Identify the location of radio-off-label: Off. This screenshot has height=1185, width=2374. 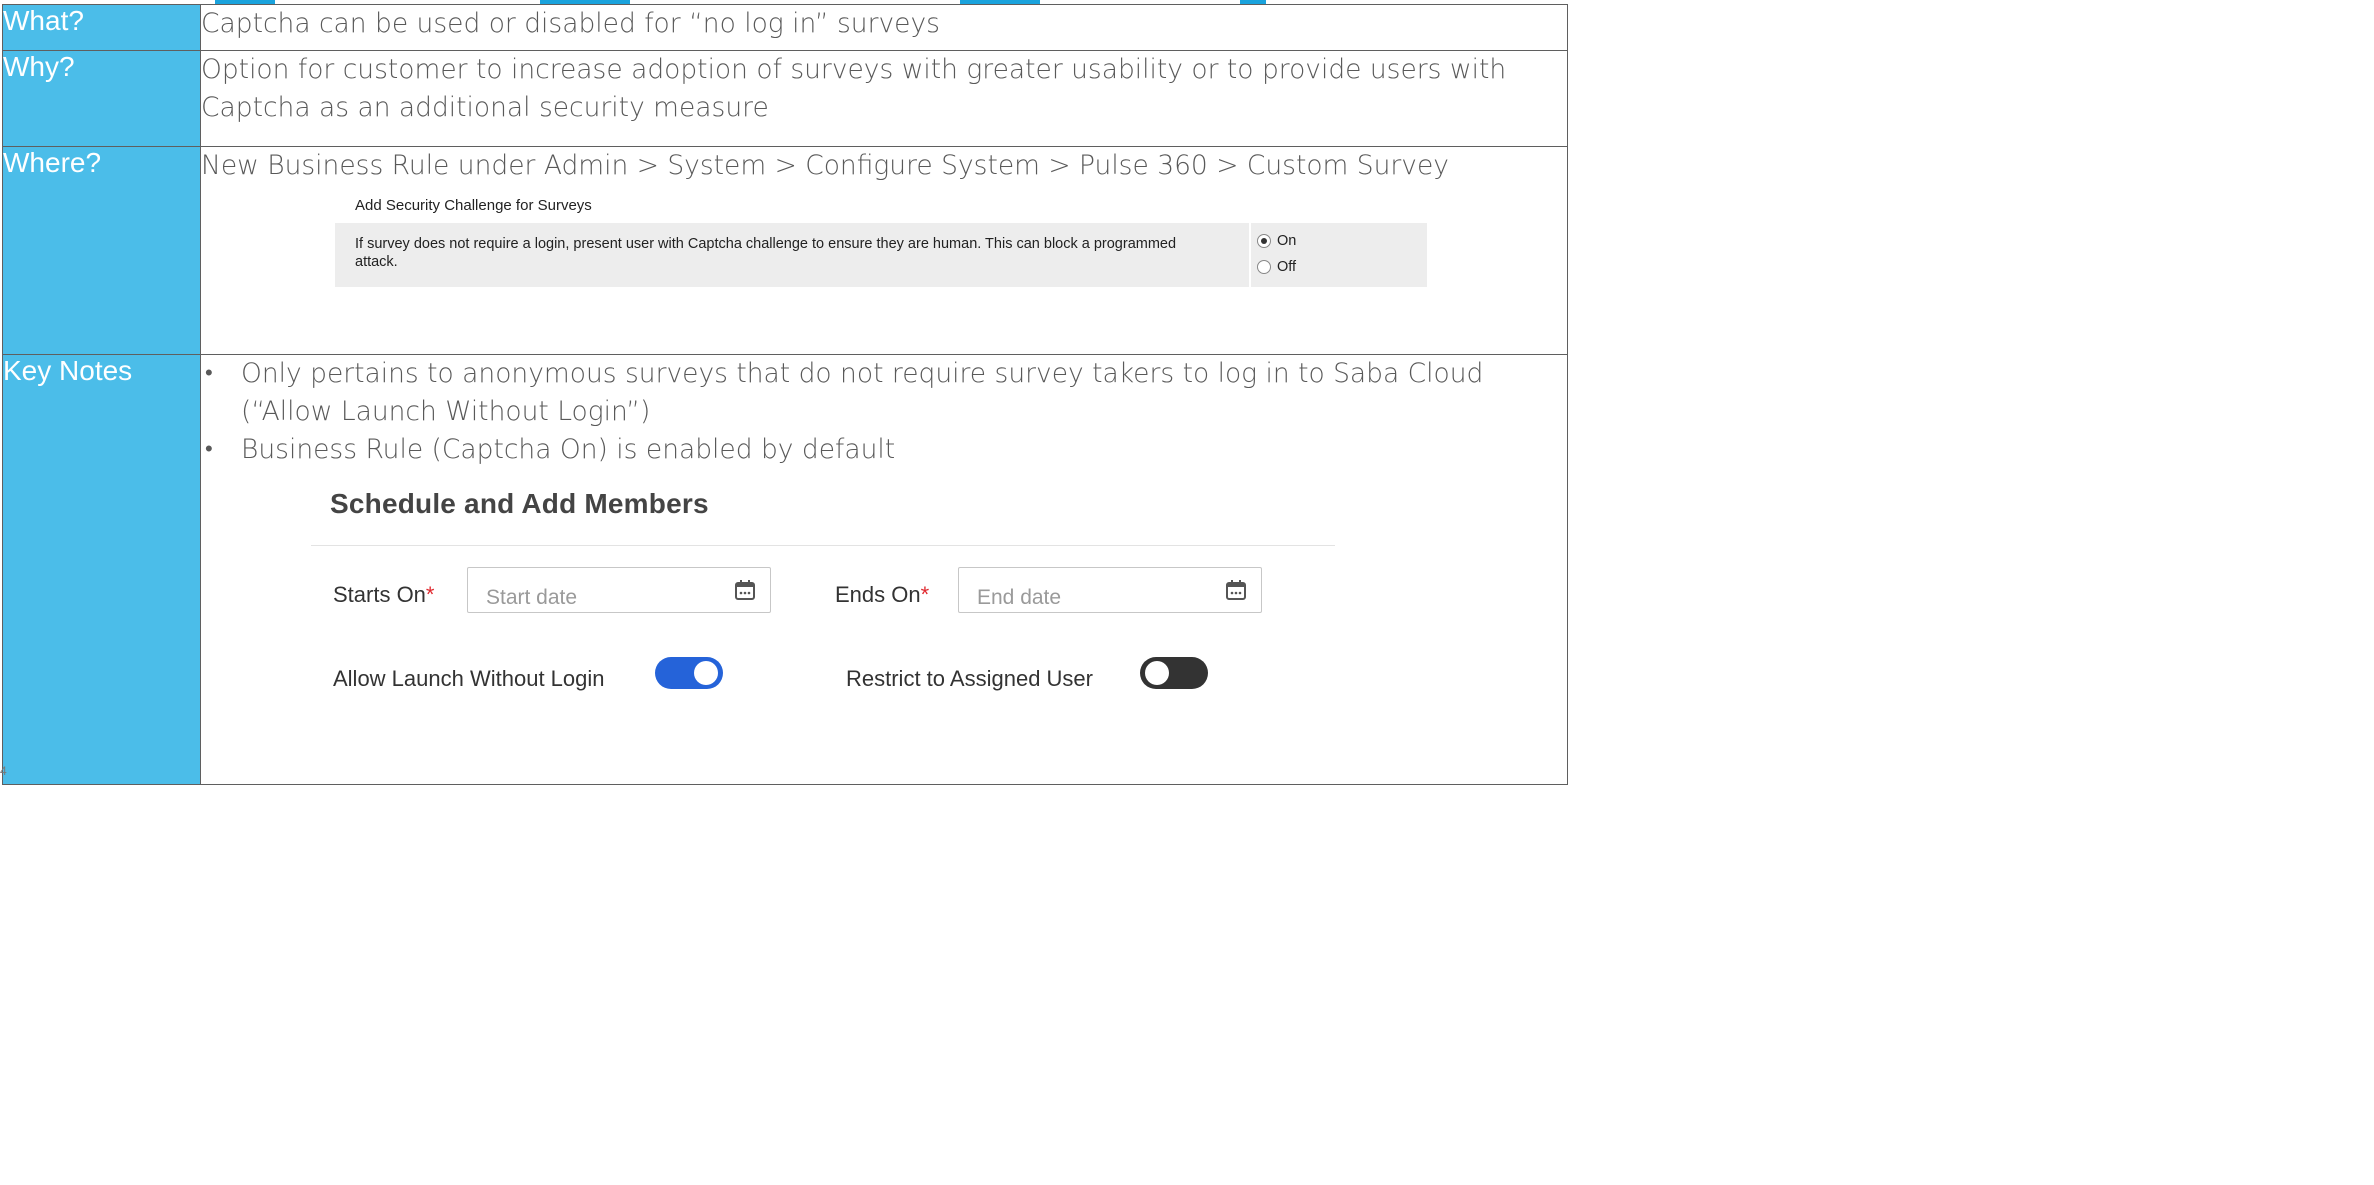
(1287, 267).